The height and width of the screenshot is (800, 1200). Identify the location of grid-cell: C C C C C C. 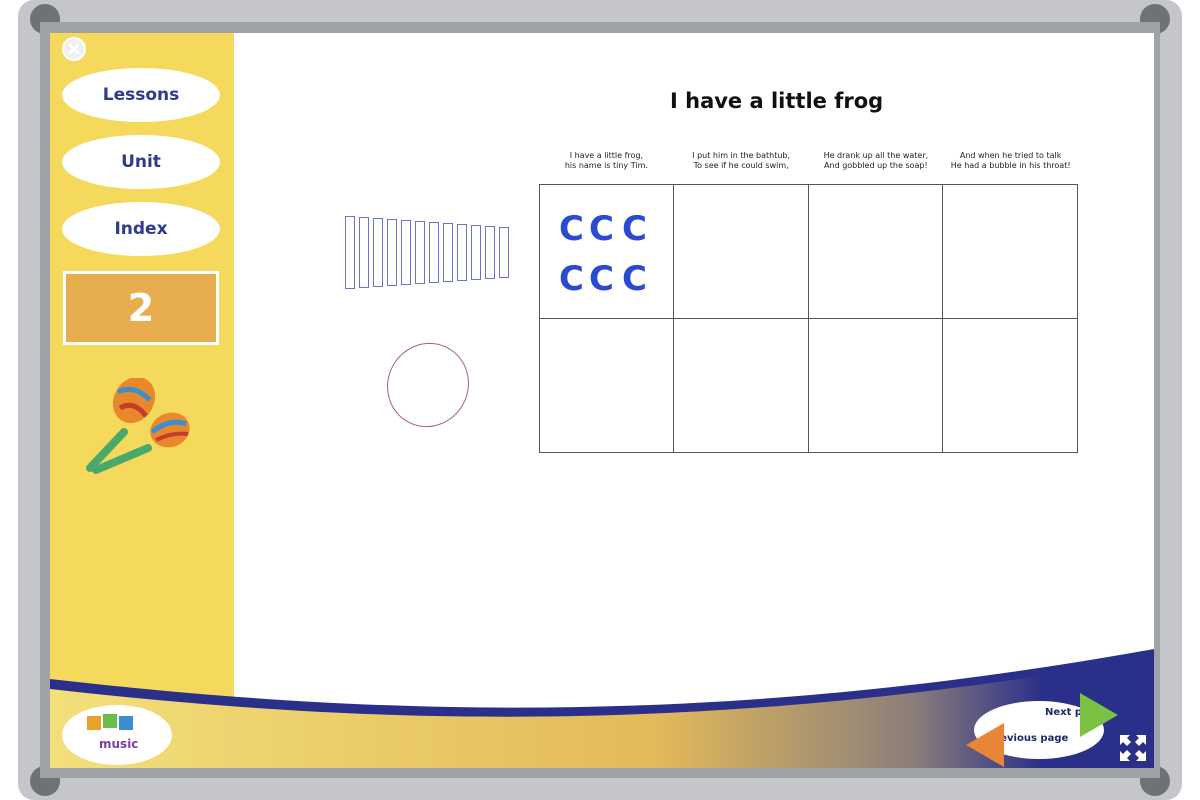
(607, 252).